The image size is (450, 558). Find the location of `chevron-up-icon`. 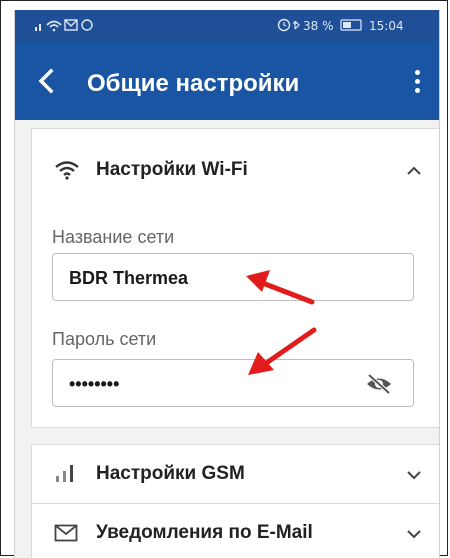

chevron-up-icon is located at coordinates (414, 170).